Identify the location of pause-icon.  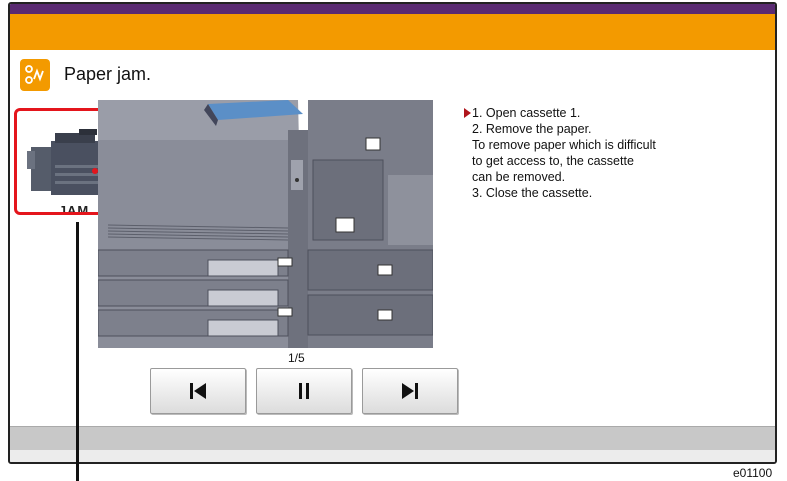
(304, 391).